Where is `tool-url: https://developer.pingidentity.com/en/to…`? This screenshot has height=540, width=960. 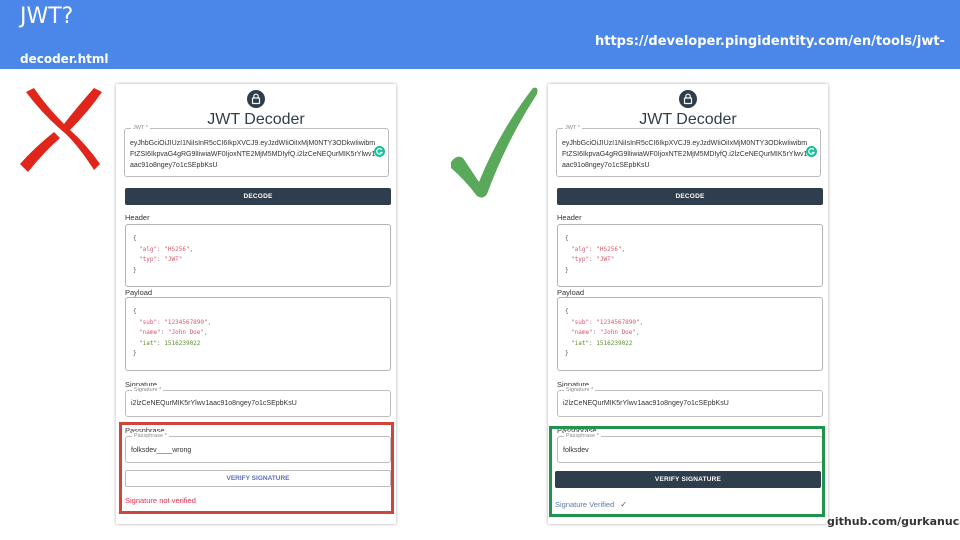
tool-url: https://developer.pingidentity.com/en/to… is located at coordinates (770, 41).